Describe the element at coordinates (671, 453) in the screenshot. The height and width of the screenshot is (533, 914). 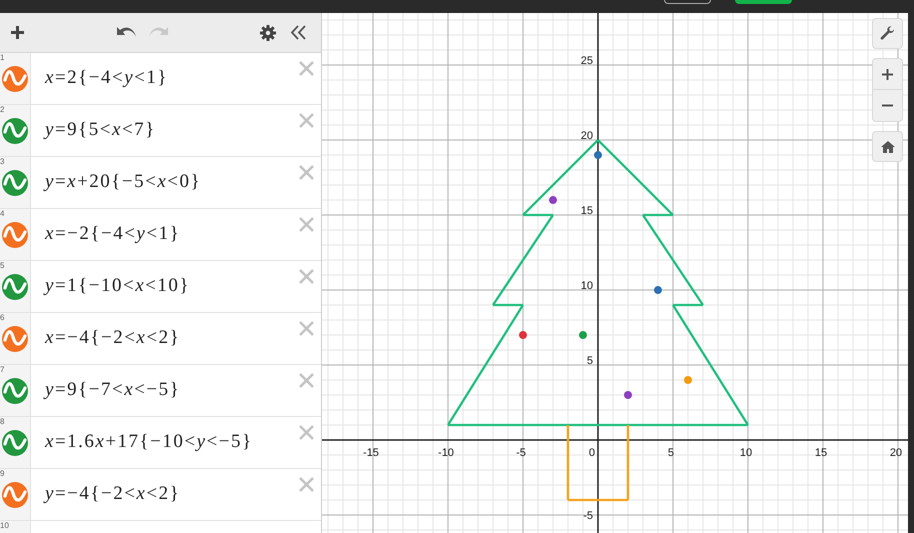
I see `x-tick-label: 5` at that location.